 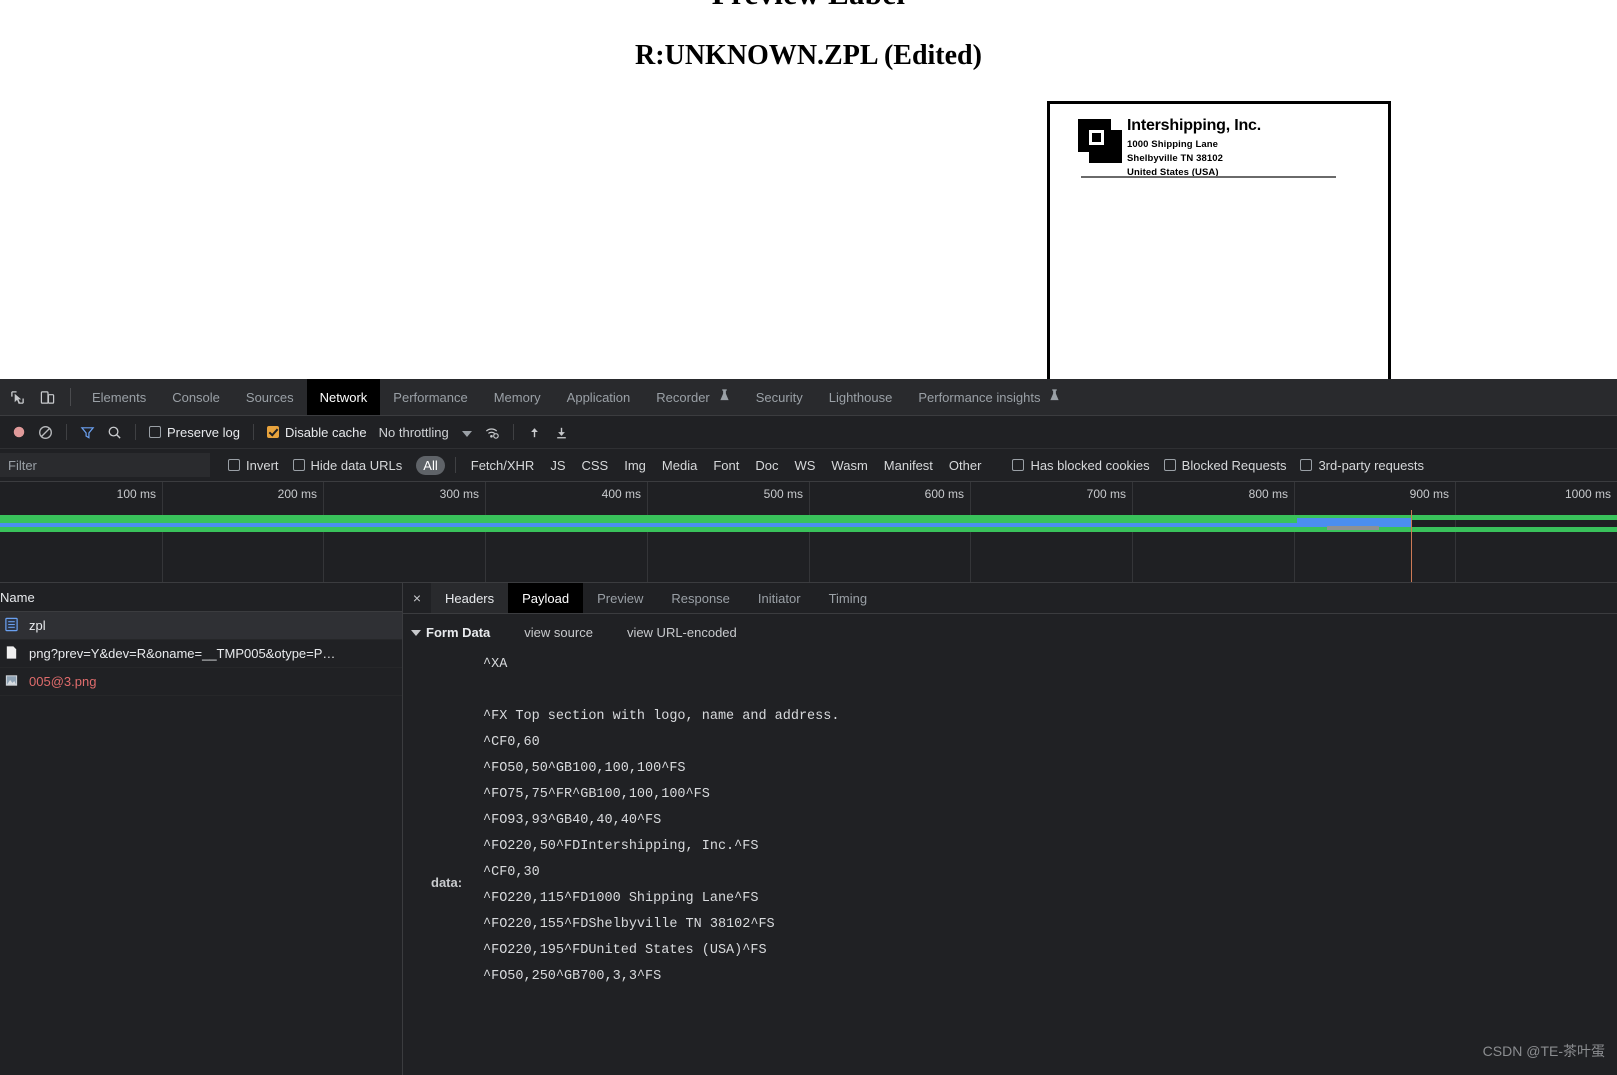 I want to click on clear-button, so click(x=45, y=432).